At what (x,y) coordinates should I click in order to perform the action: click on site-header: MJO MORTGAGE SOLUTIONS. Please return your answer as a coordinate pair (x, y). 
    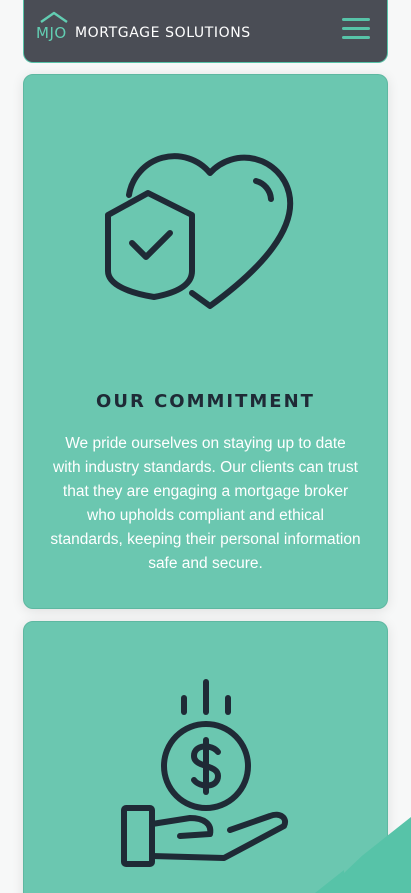
    Looking at the image, I should click on (205, 31).